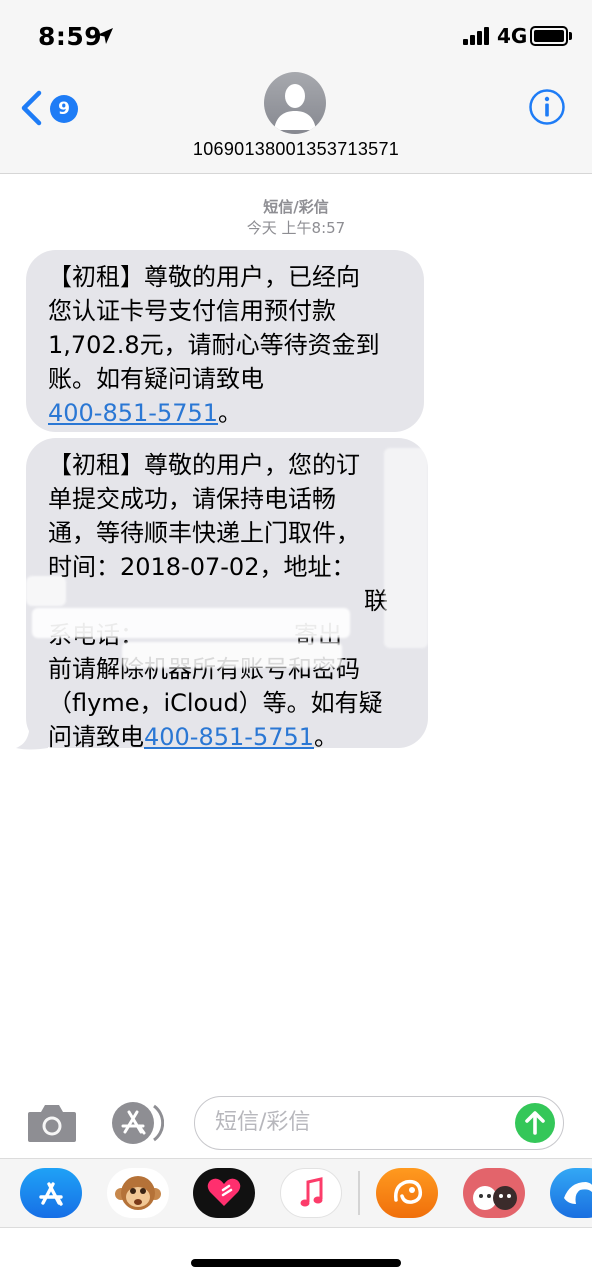  What do you see at coordinates (224, 1193) in the screenshot?
I see `digital-touch-heart-icon` at bounding box center [224, 1193].